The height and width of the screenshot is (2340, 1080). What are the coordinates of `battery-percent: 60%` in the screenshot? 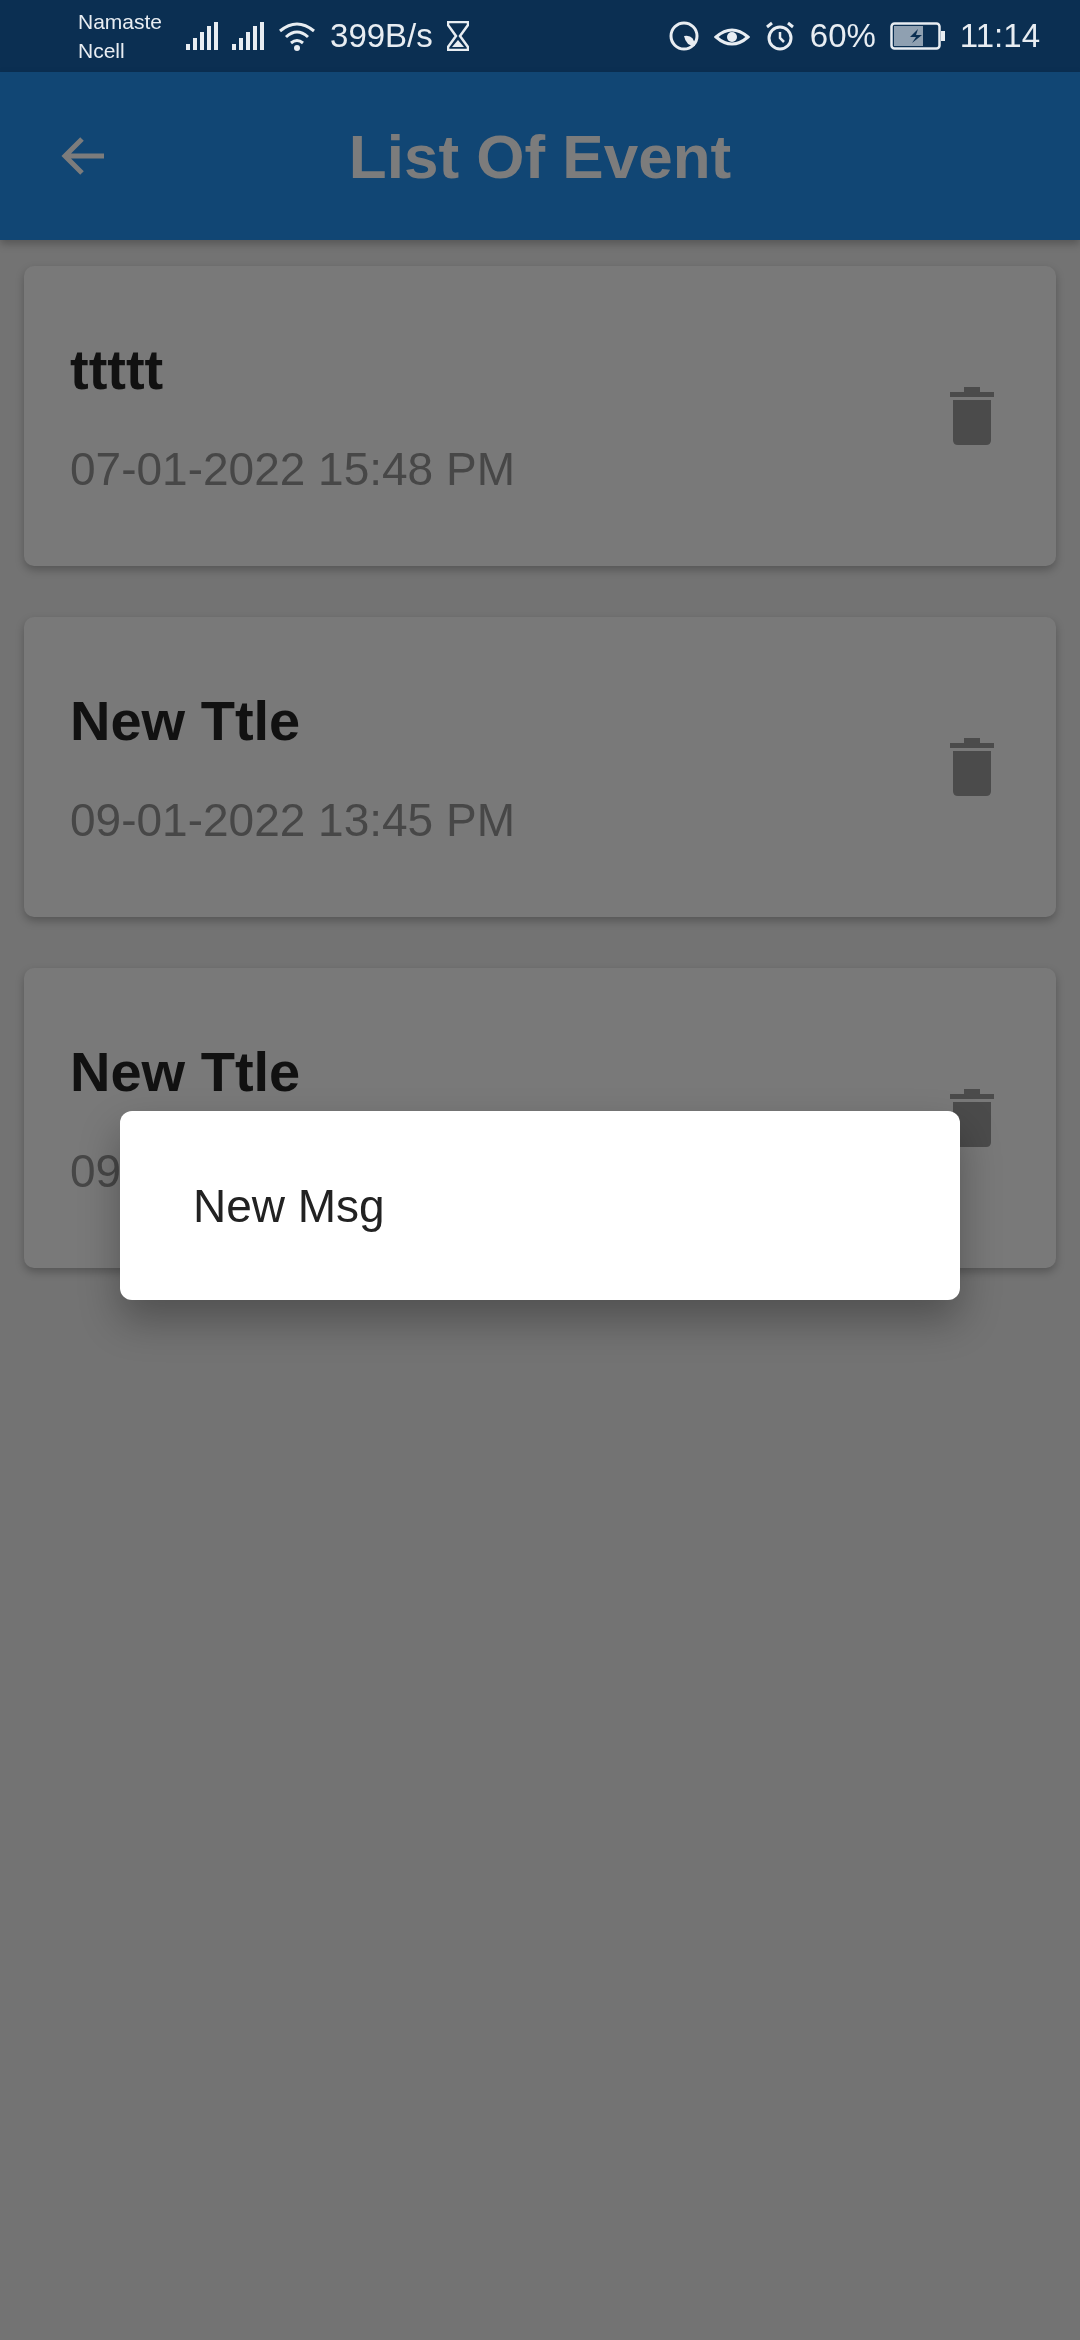 It's located at (842, 36).